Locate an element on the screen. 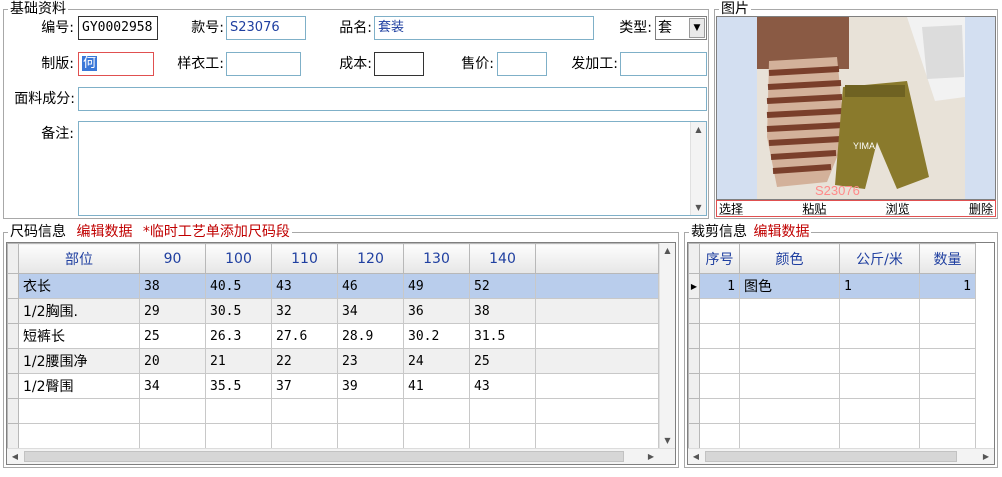  cut-header-kg-m: 公斤/米 is located at coordinates (879, 258).